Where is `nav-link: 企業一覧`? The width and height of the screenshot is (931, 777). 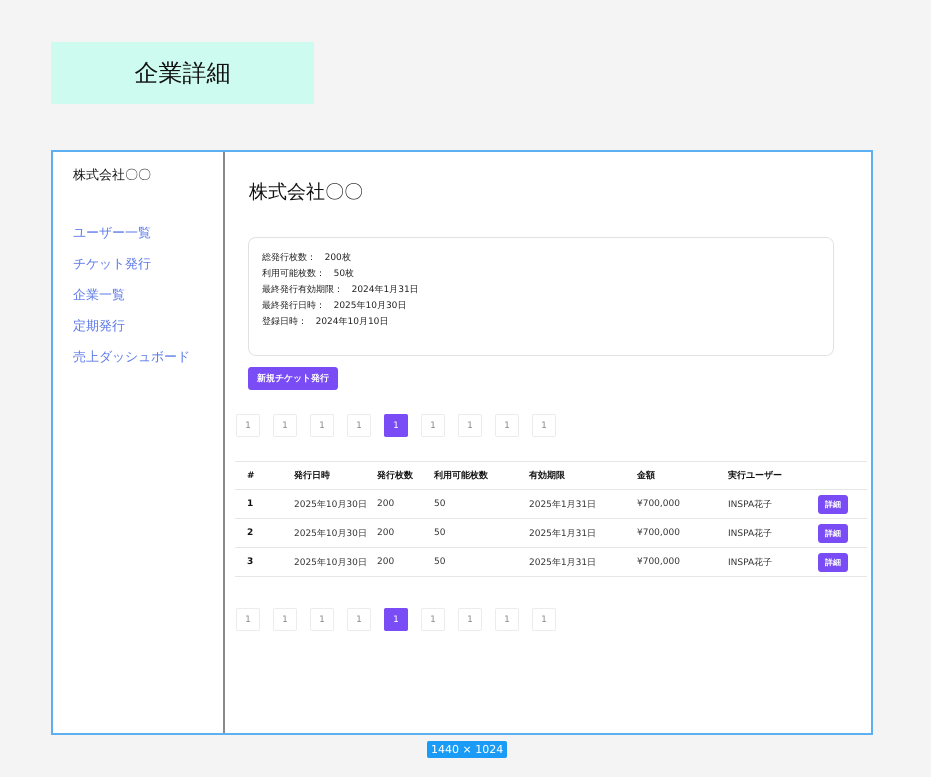 nav-link: 企業一覧 is located at coordinates (148, 295).